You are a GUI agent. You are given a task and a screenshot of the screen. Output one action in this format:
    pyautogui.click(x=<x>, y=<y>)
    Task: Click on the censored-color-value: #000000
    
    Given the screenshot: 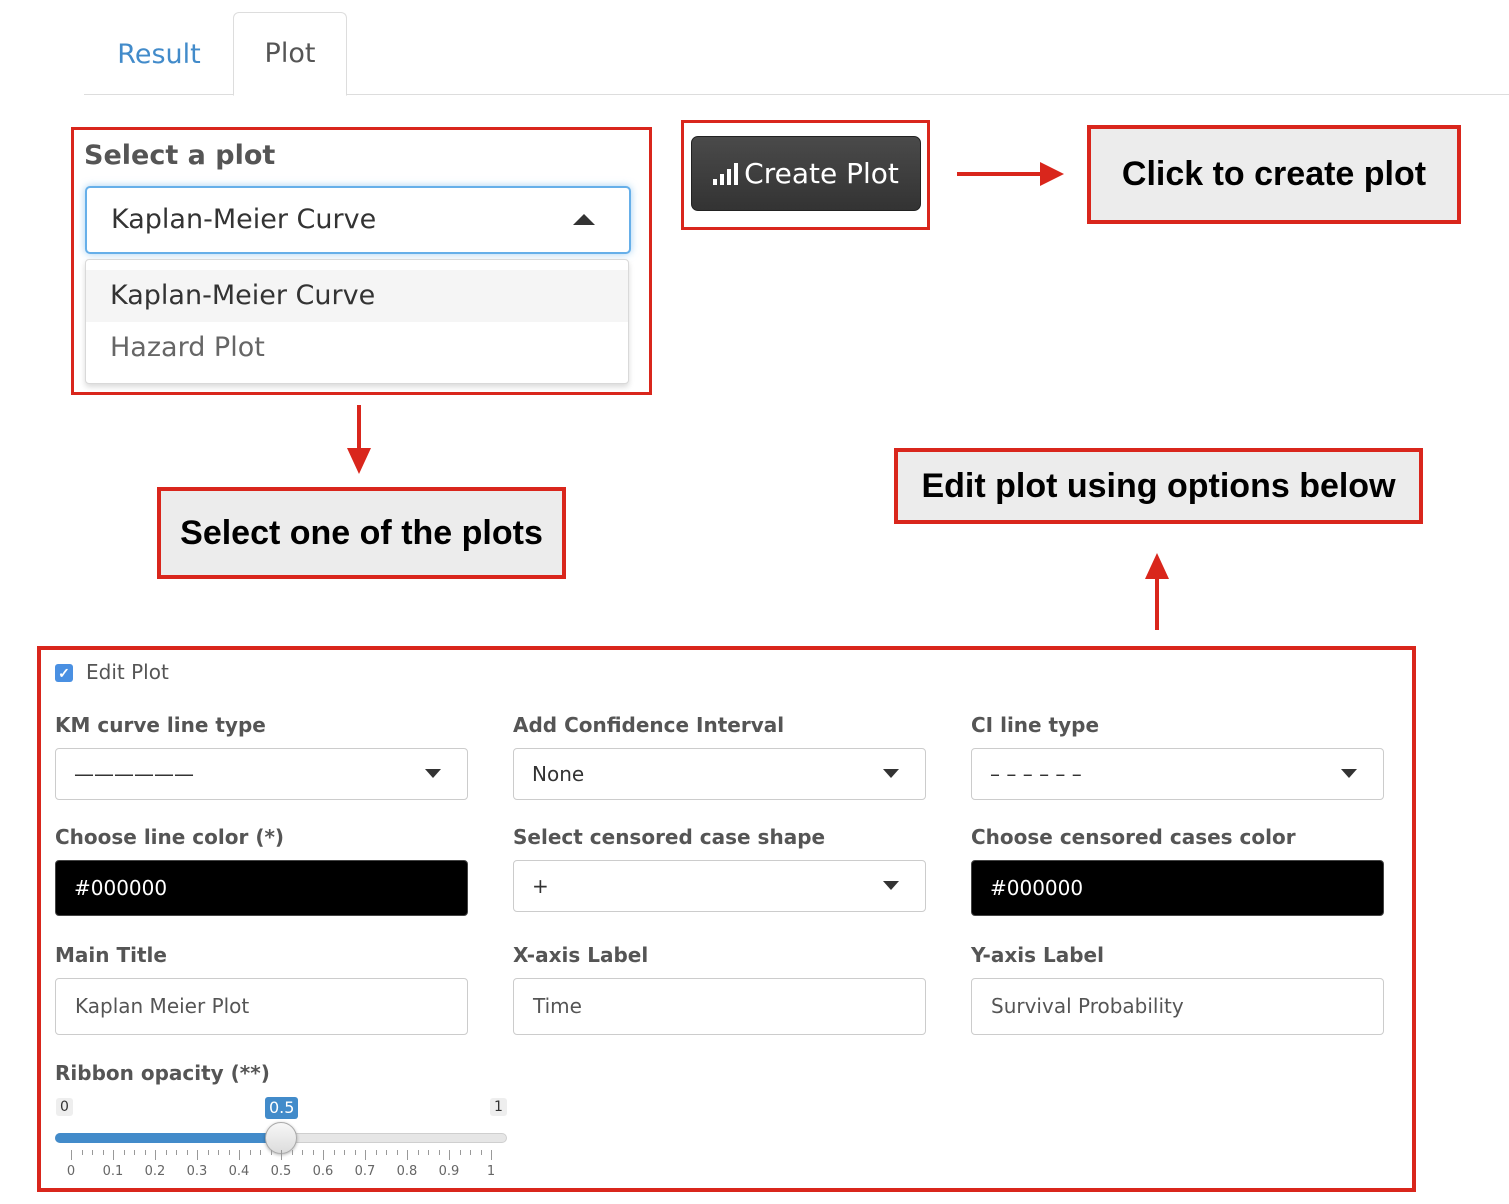 What is the action you would take?
    pyautogui.click(x=1037, y=888)
    